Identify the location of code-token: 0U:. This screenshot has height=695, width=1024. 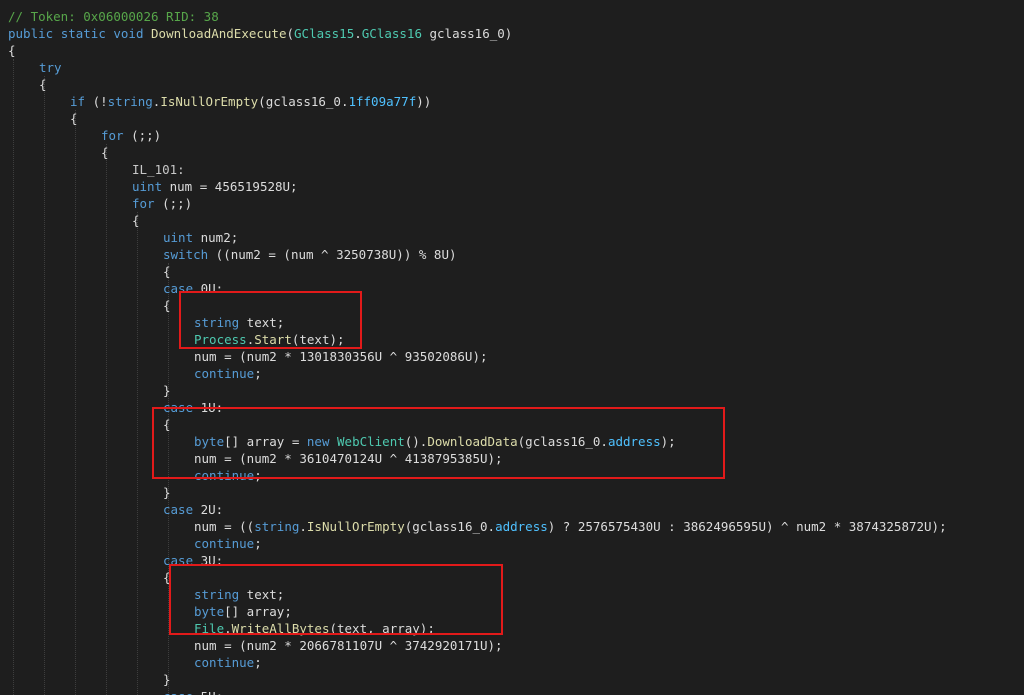
(208, 288).